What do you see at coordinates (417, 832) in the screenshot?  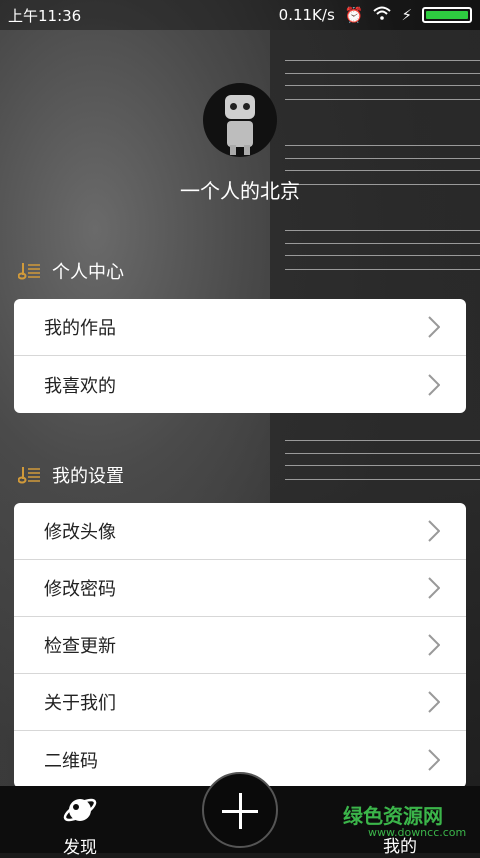 I see `watermark-url: www.downcc.com` at bounding box center [417, 832].